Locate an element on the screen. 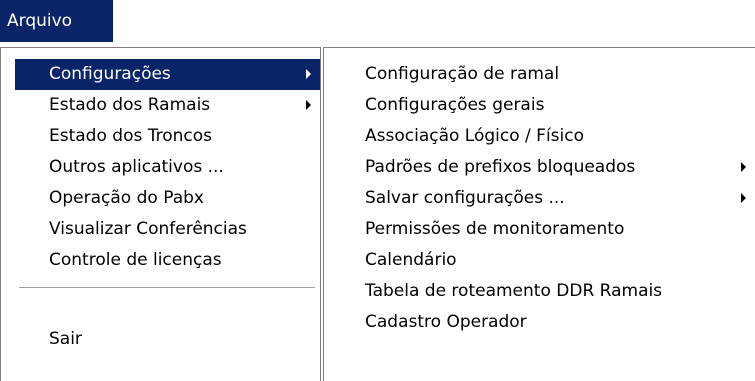 The image size is (755, 381). menu-item-visualizar-conferencias-label: Visualizar Conferências is located at coordinates (148, 229).